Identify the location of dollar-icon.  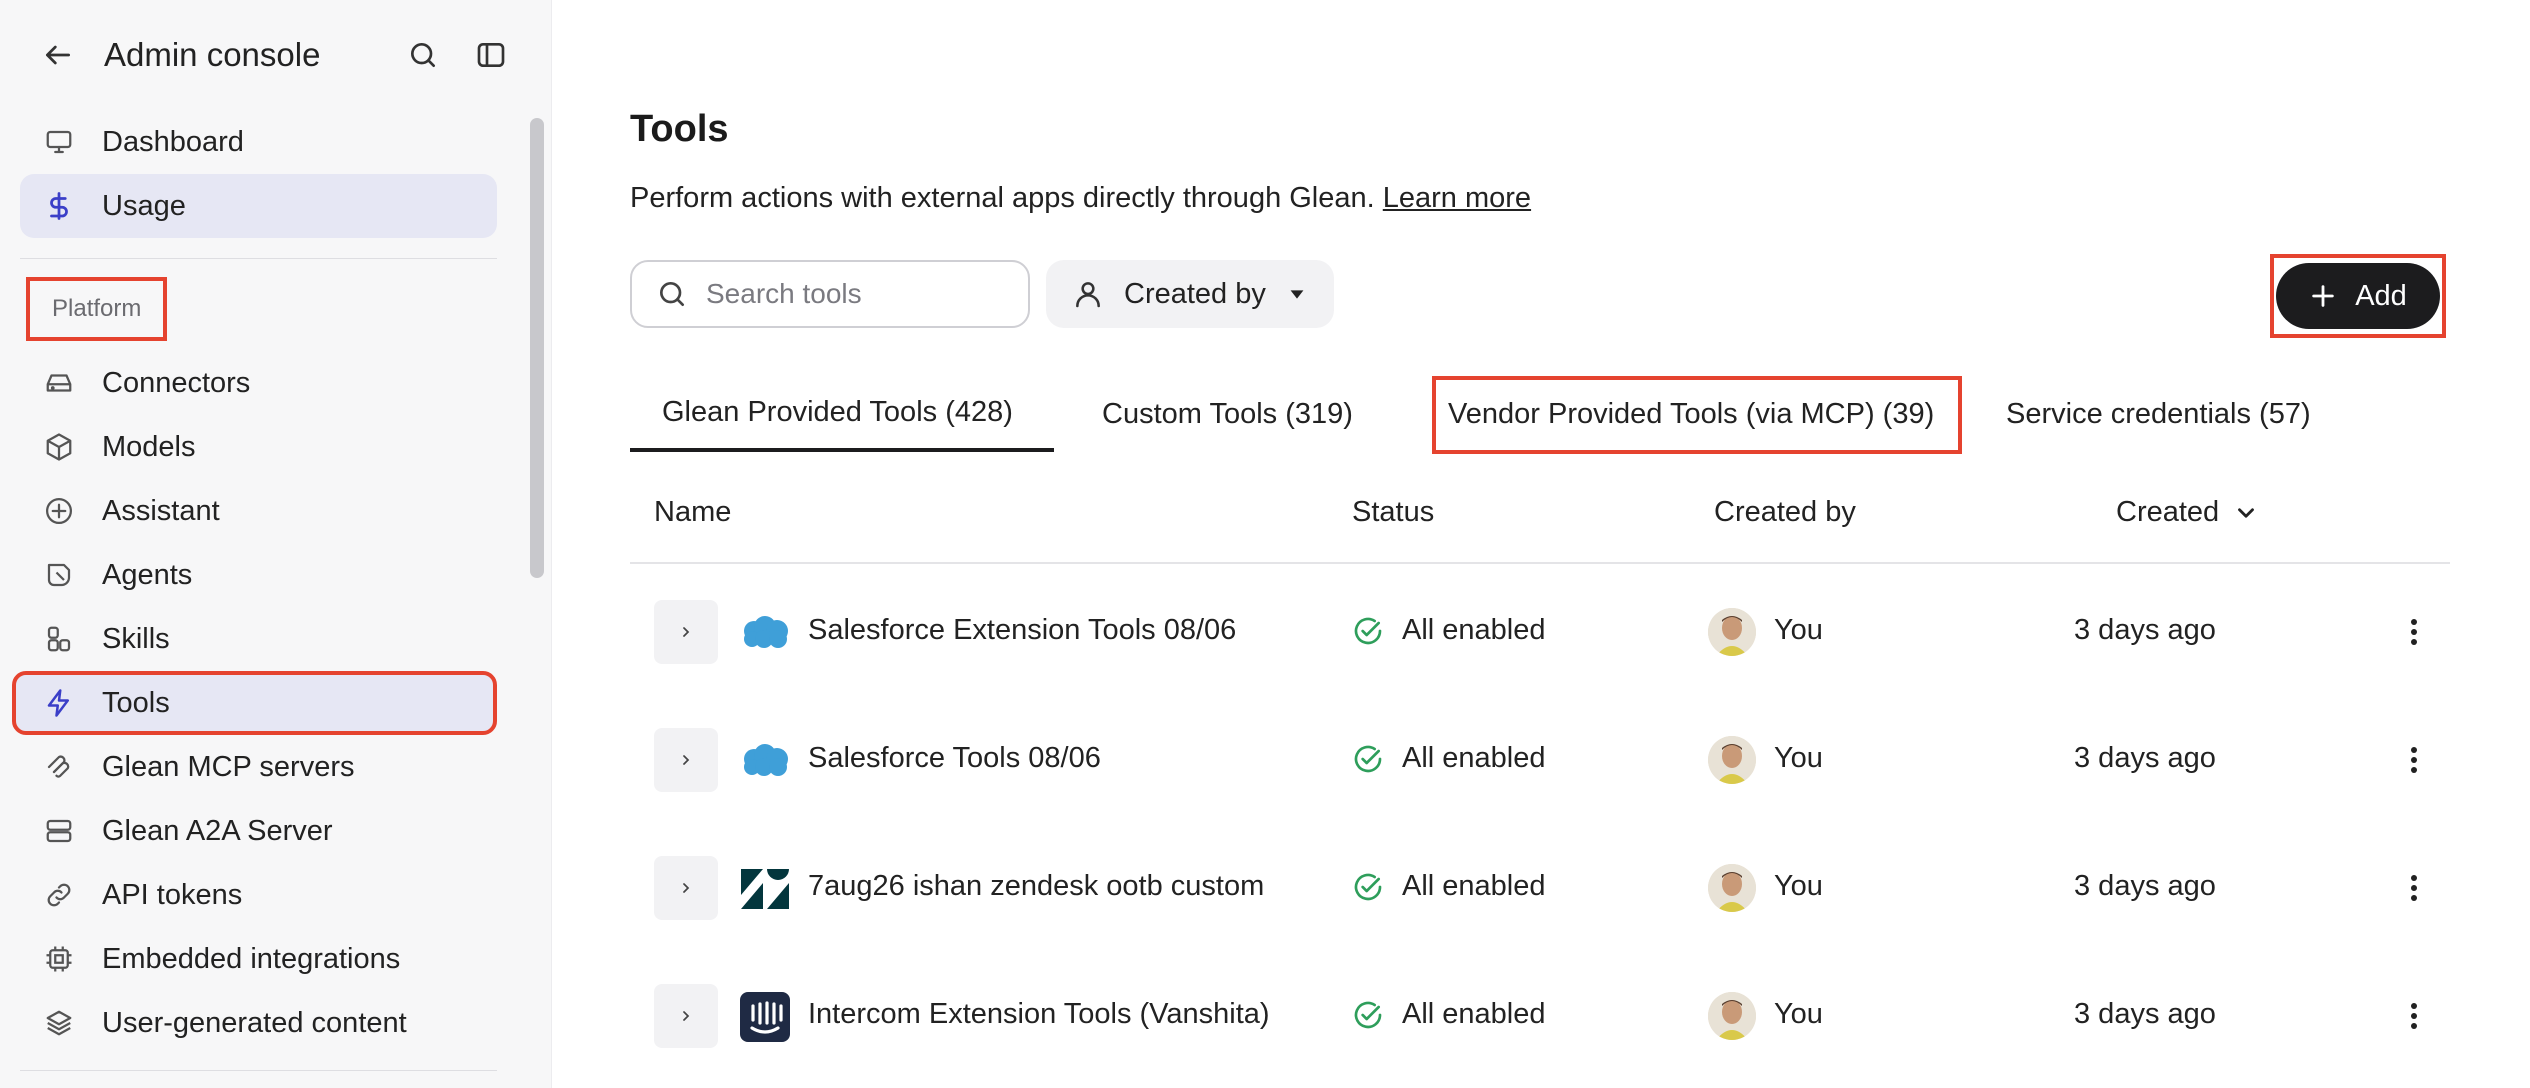
(59, 206).